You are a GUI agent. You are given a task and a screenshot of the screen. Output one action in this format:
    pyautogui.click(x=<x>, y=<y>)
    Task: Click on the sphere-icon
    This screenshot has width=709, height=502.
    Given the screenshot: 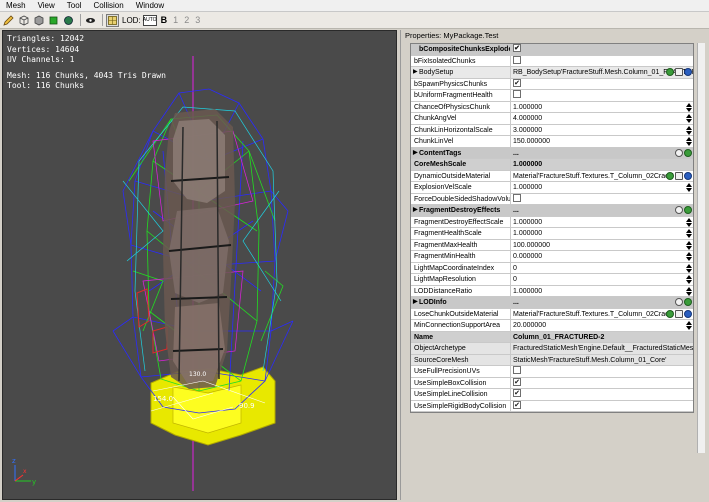 What is the action you would take?
    pyautogui.click(x=68, y=20)
    